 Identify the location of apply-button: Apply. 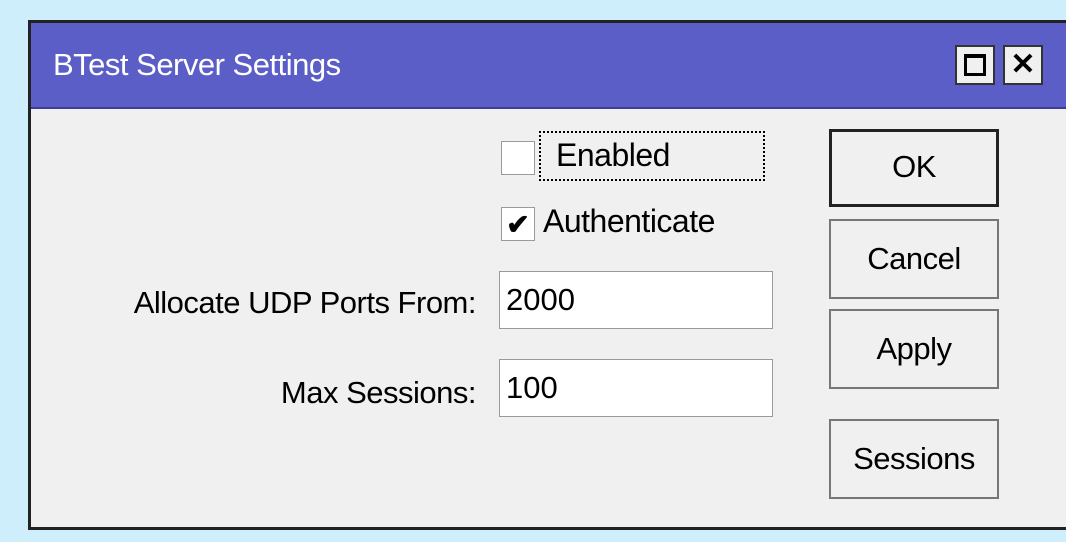
(914, 349).